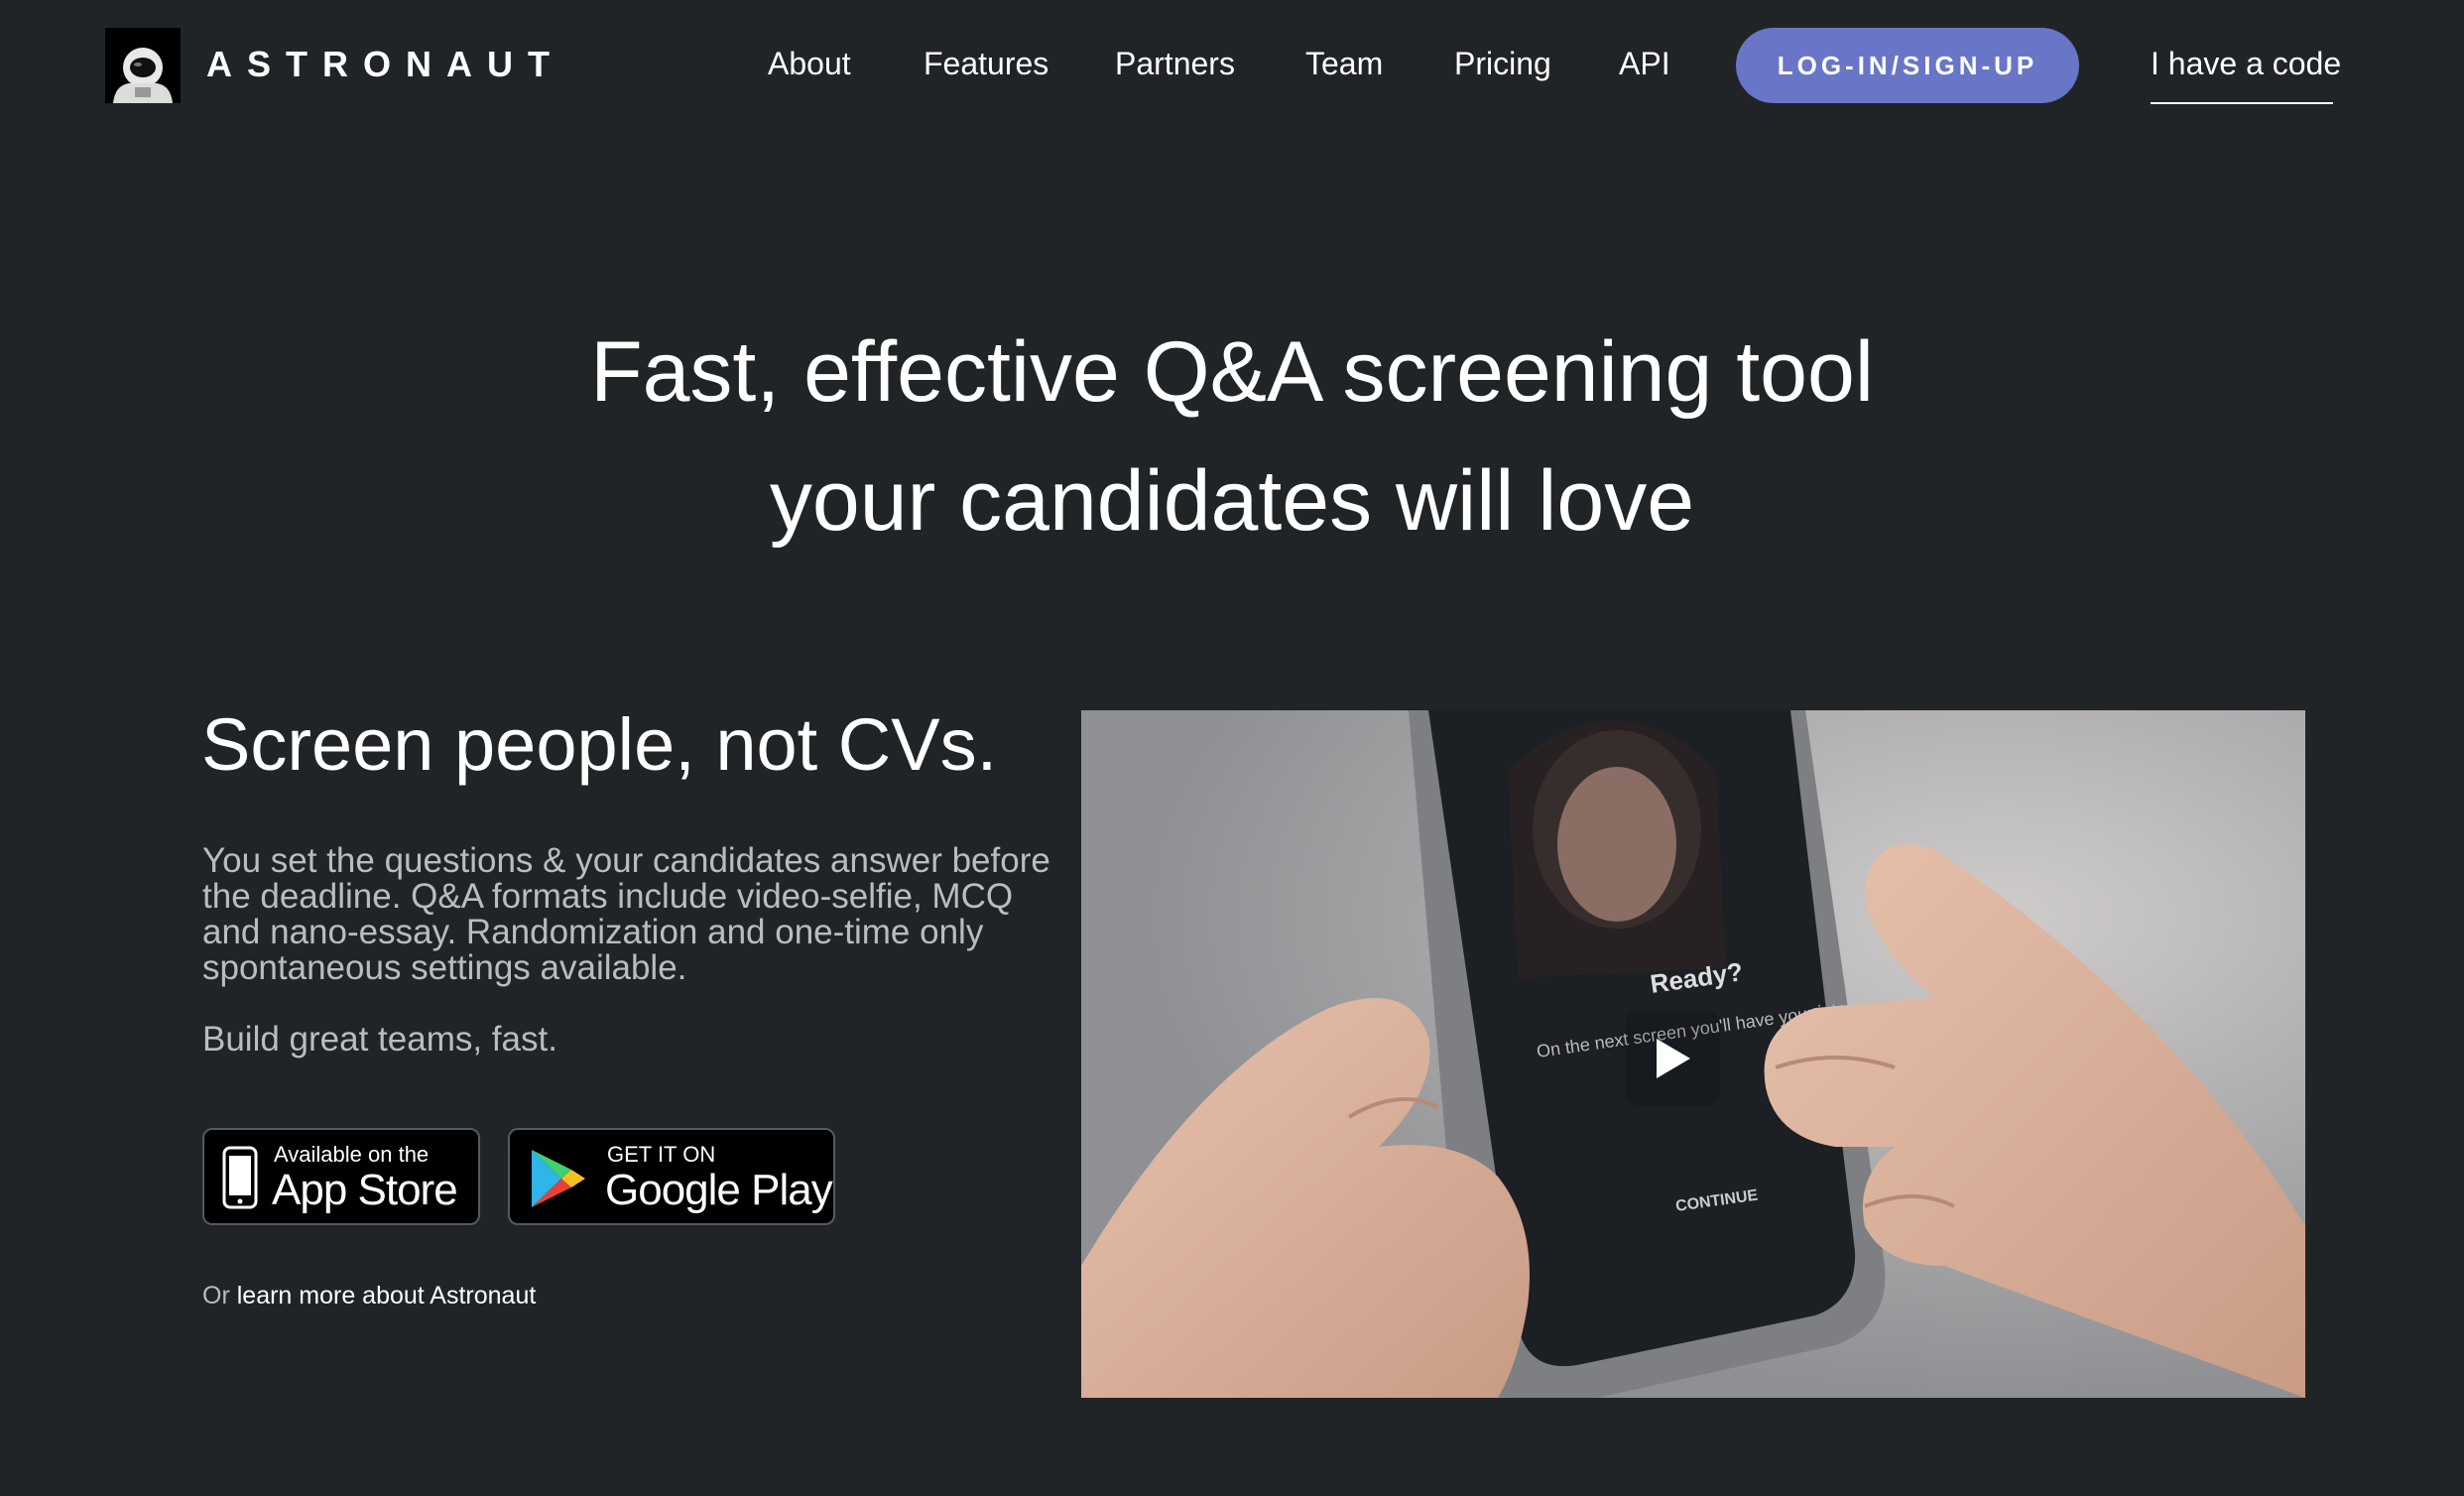  What do you see at coordinates (809, 64) in the screenshot?
I see `nav-about-link: About` at bounding box center [809, 64].